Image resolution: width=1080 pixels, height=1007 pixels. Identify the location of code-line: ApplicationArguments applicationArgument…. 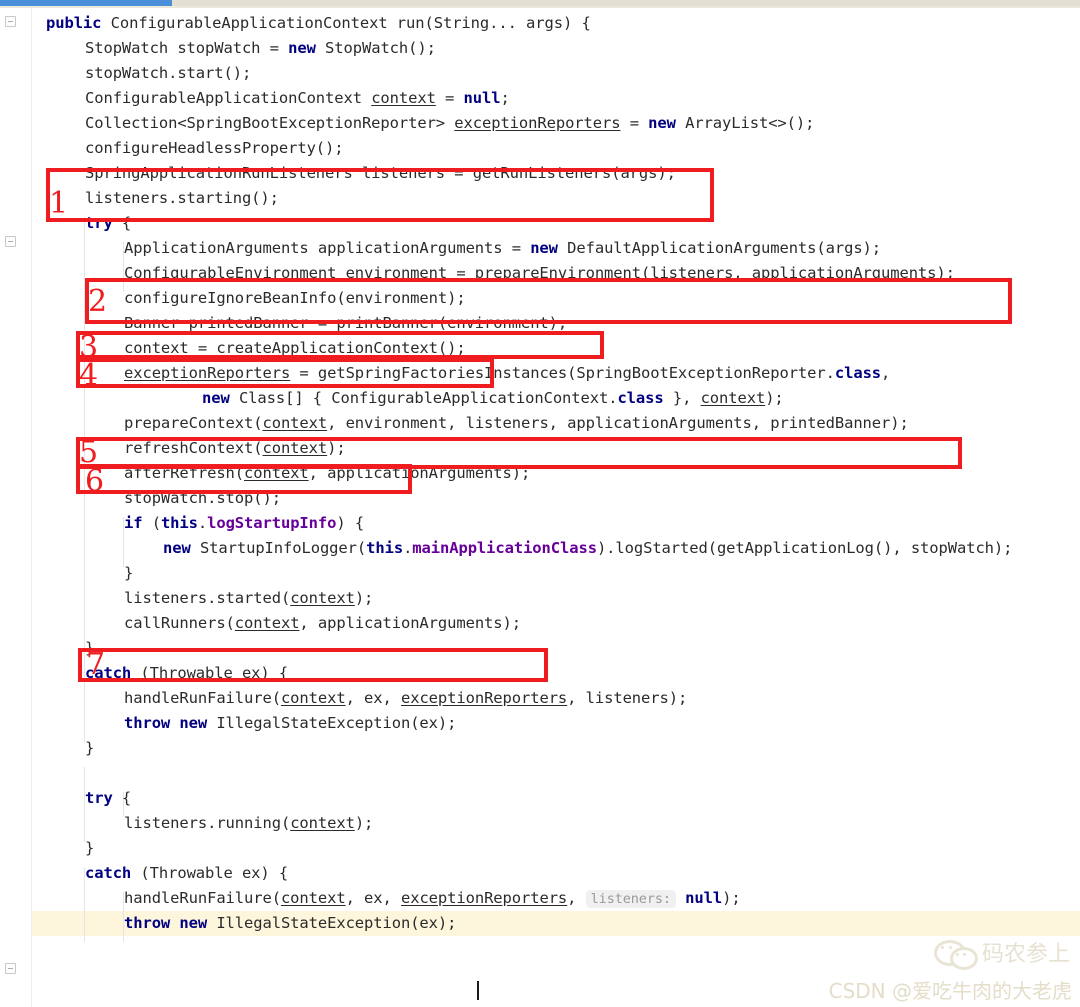
(540, 248).